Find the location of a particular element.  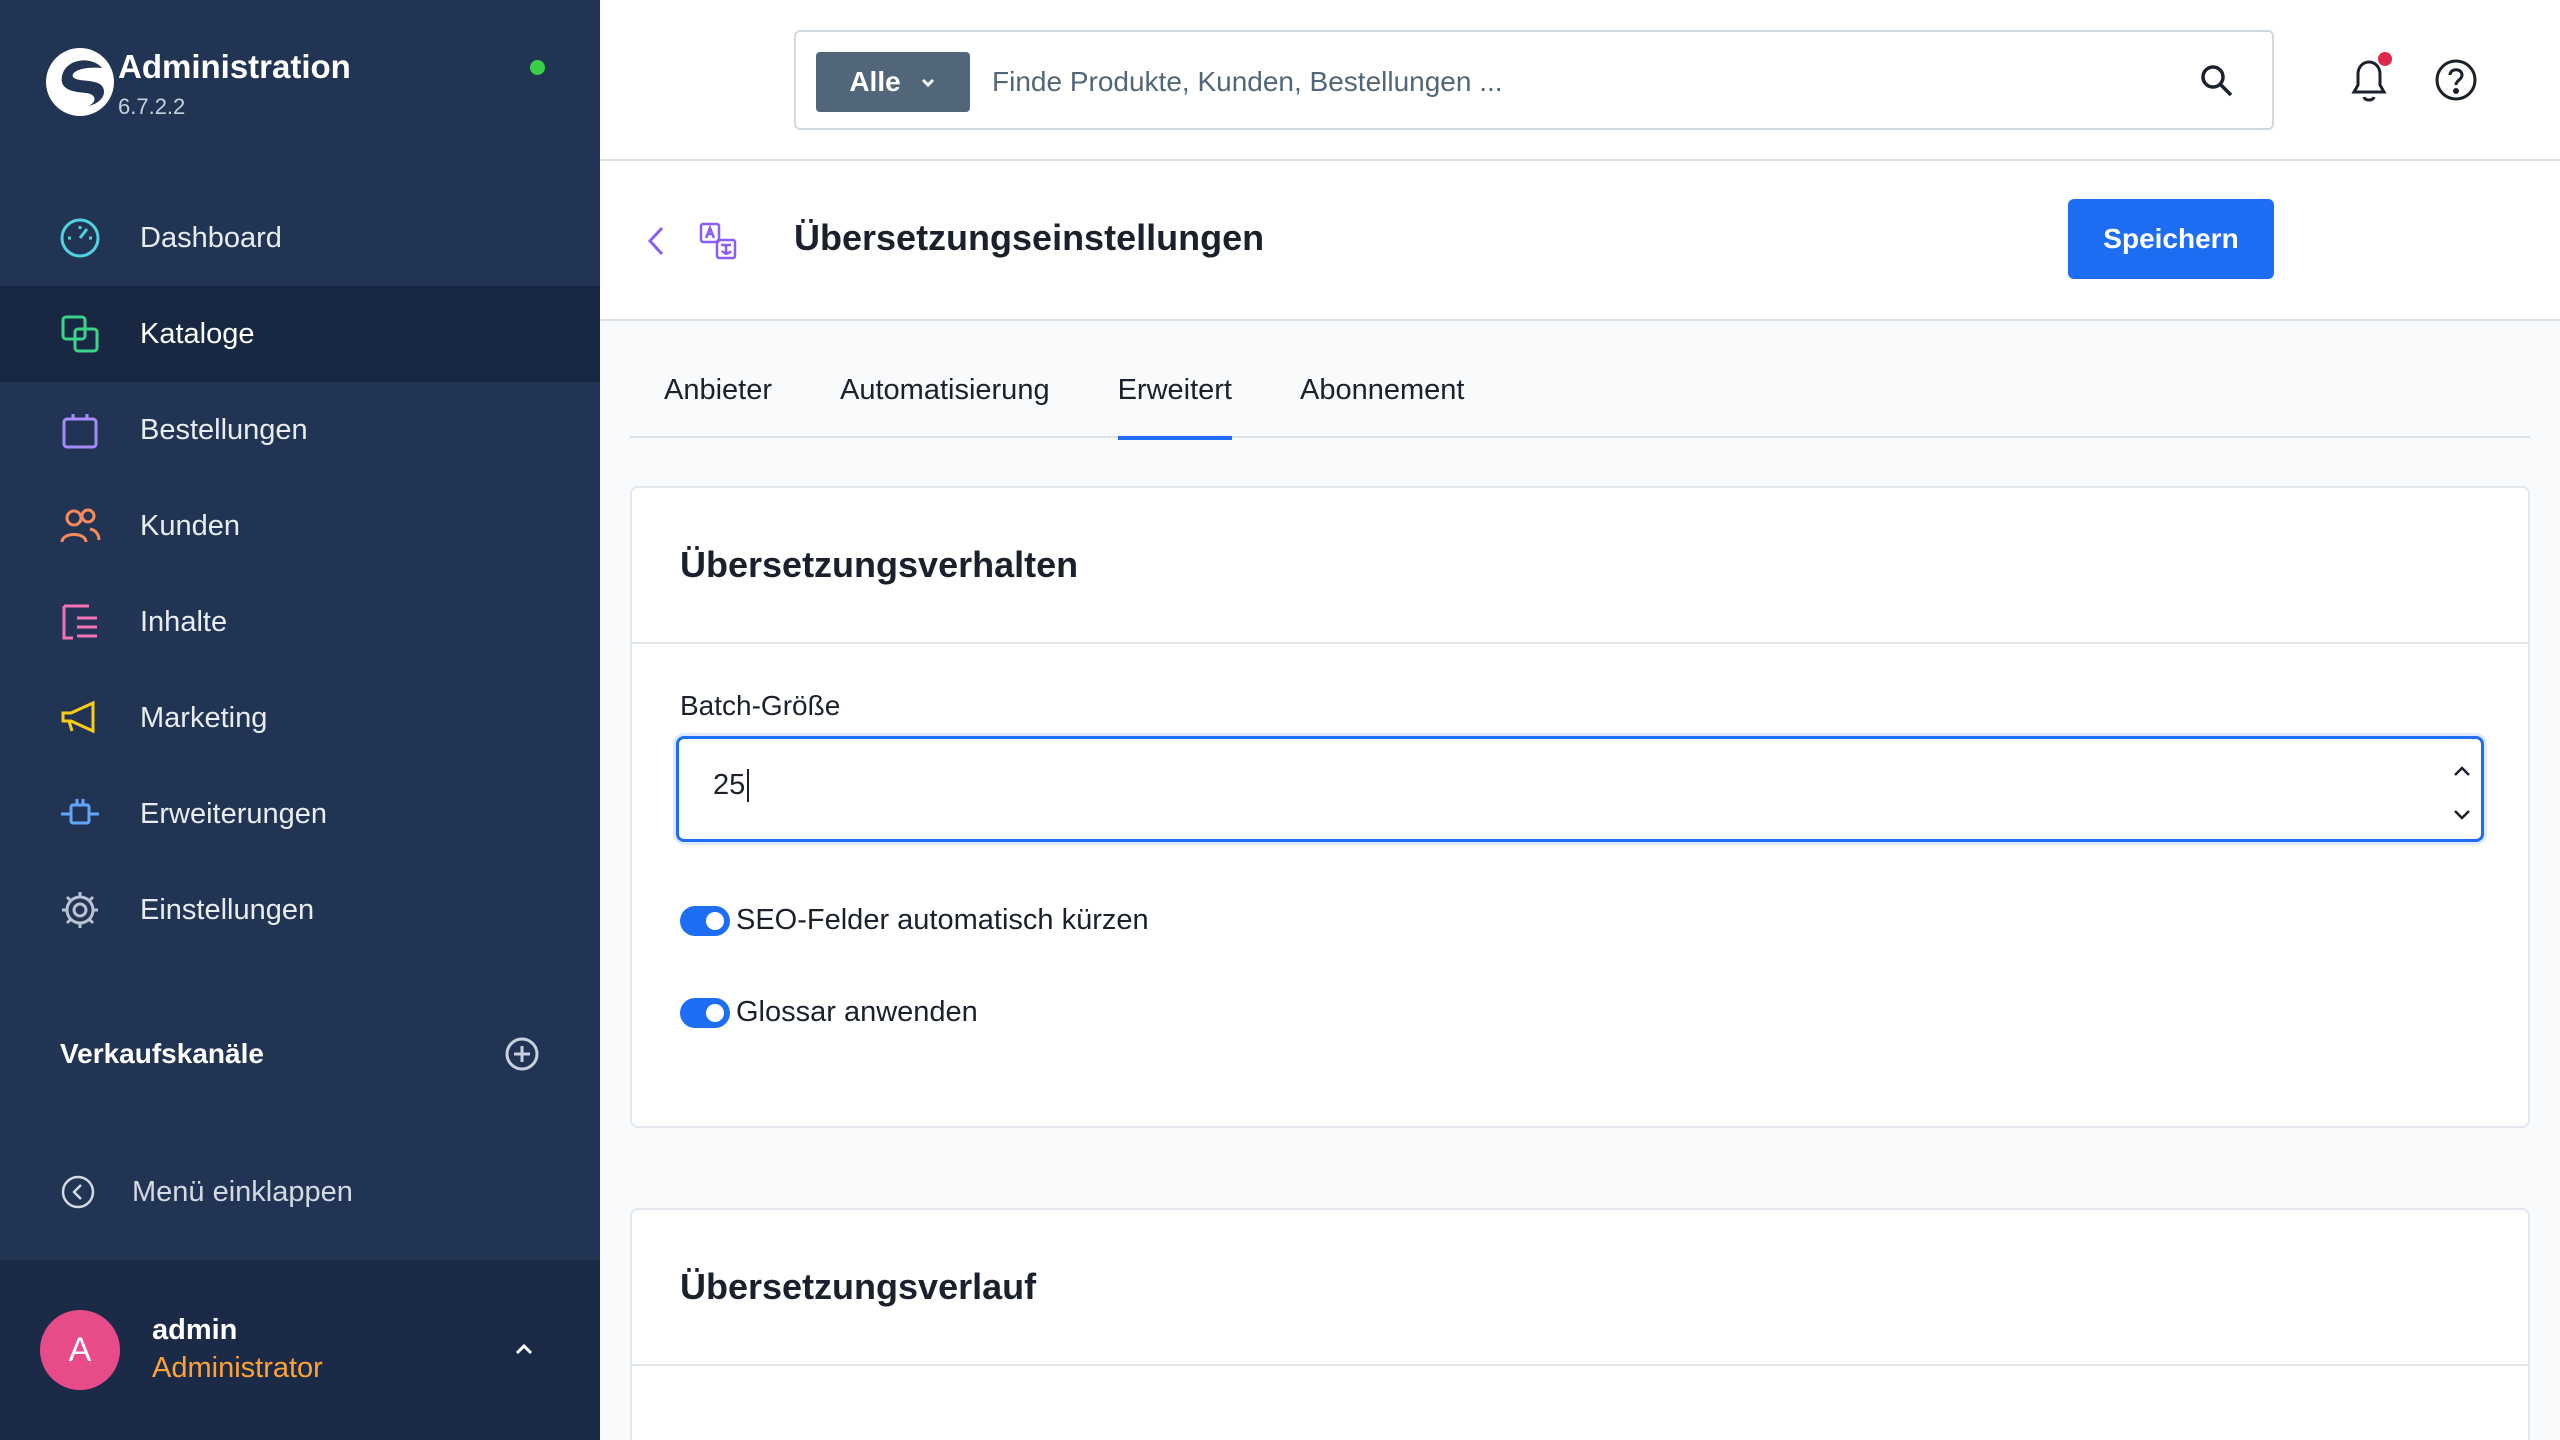

help-icon is located at coordinates (2456, 80).